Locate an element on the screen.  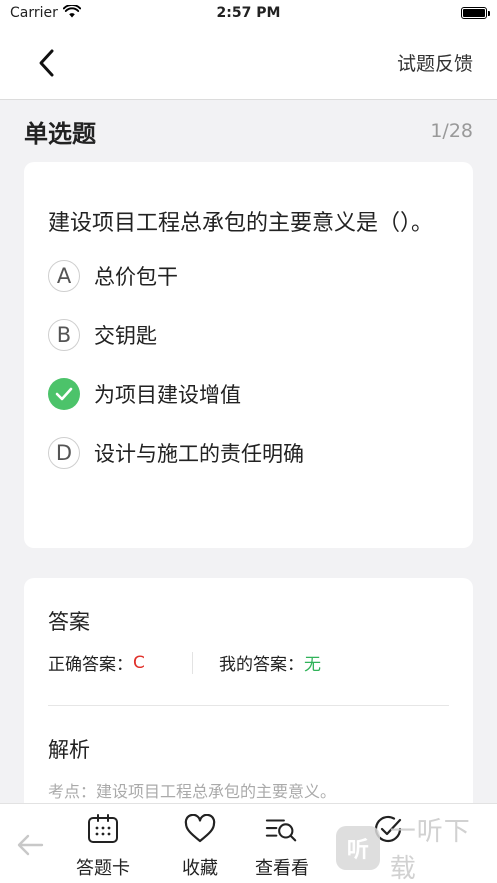
watermark: 听 一听下载 is located at coordinates (416, 850).